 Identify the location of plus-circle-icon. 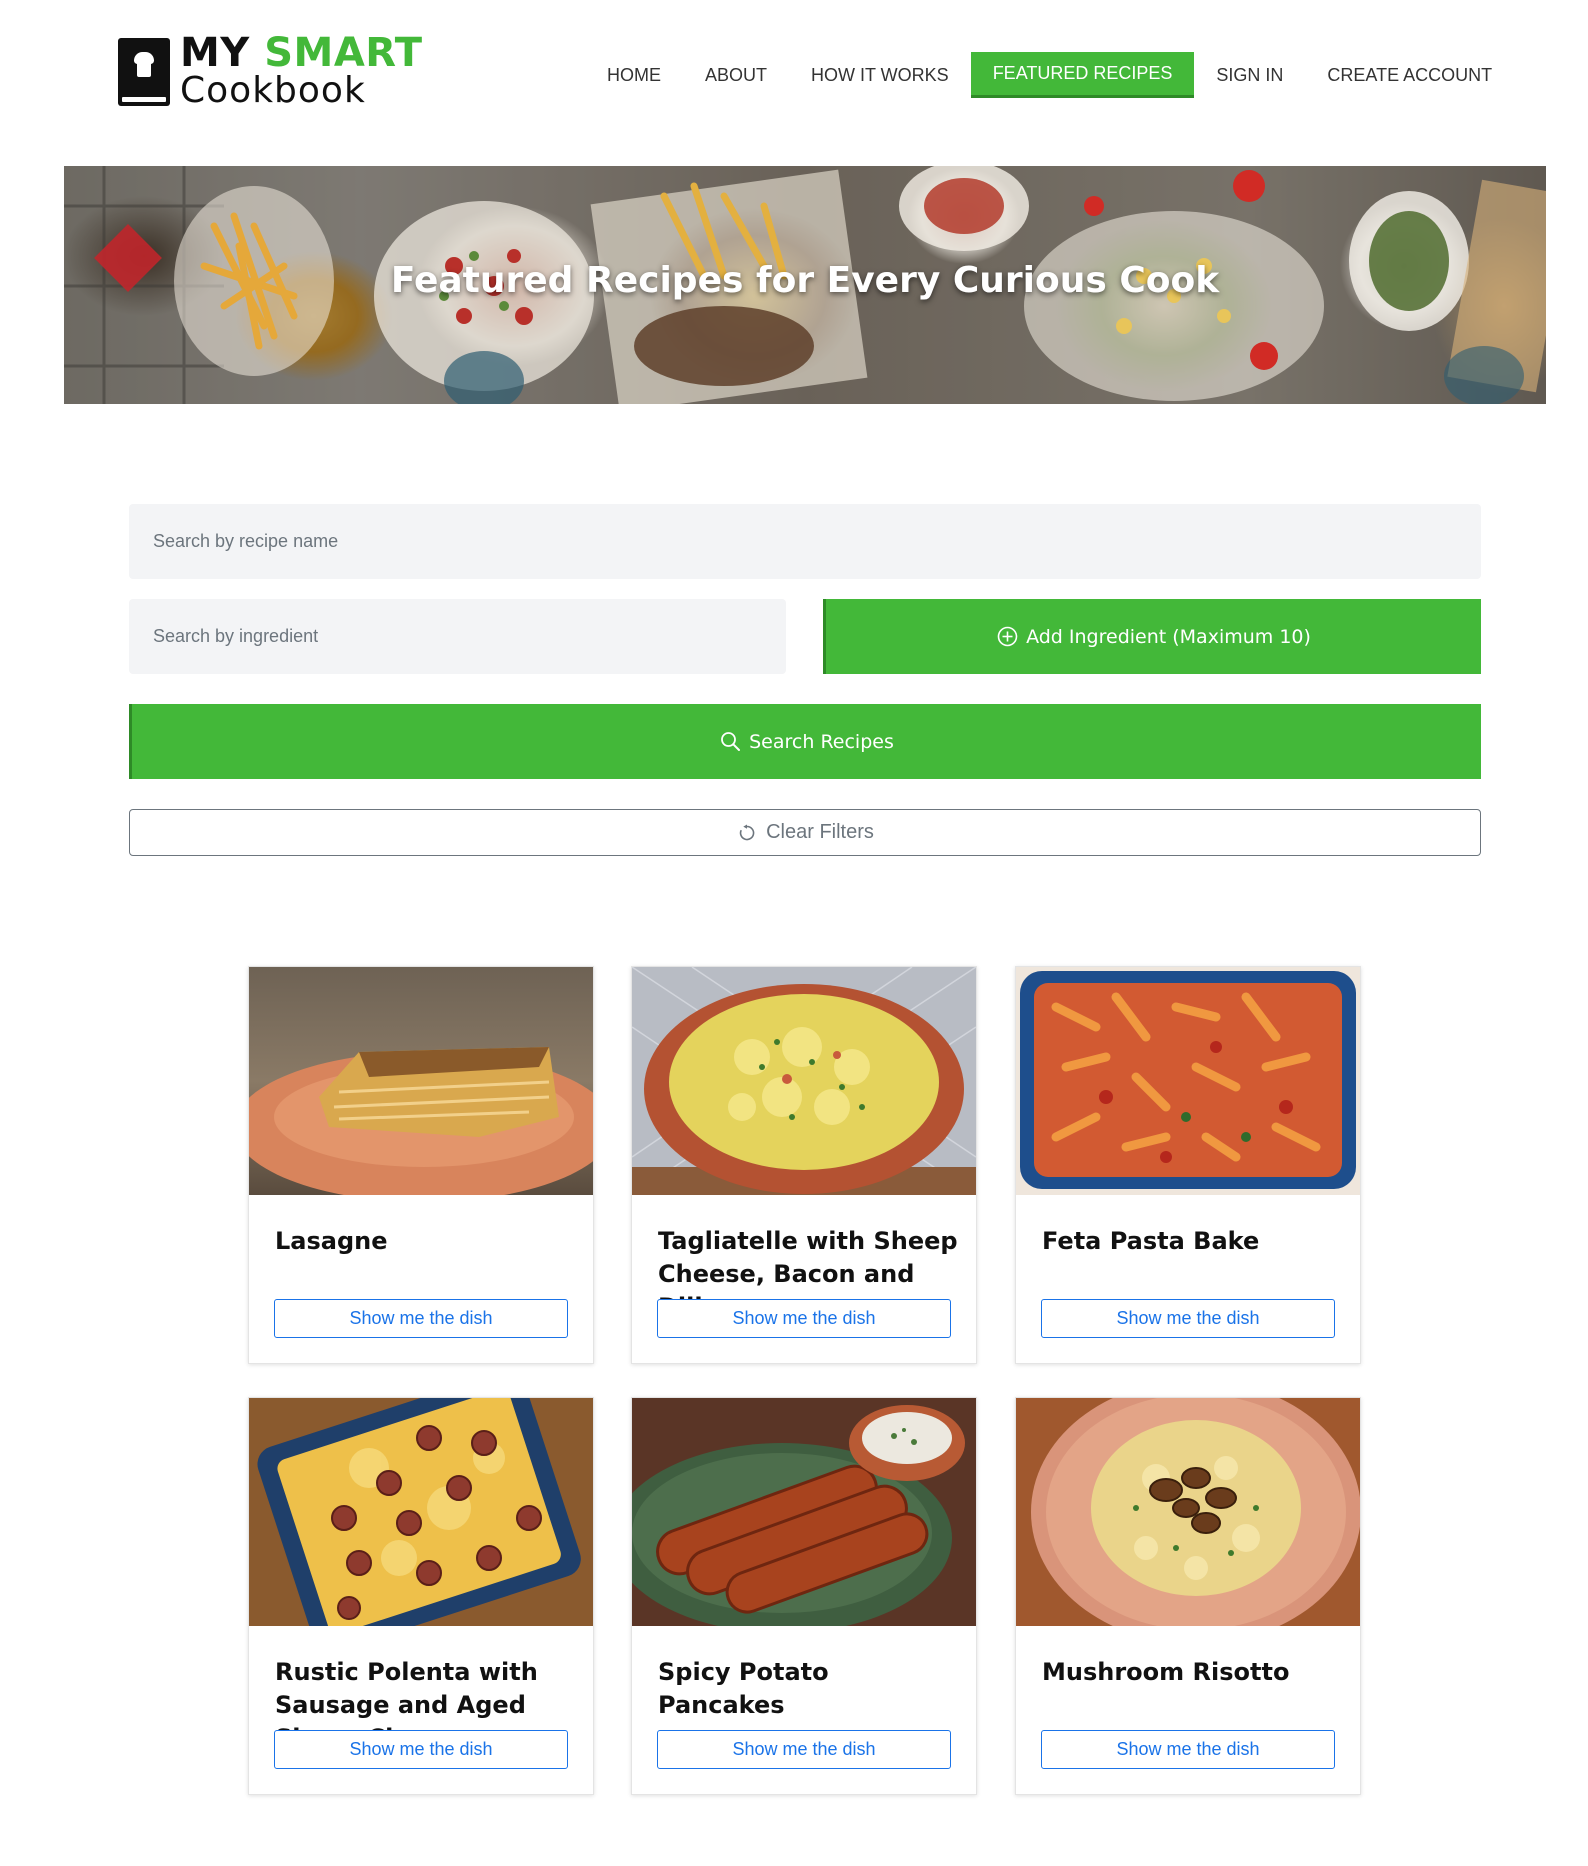
(1007, 637).